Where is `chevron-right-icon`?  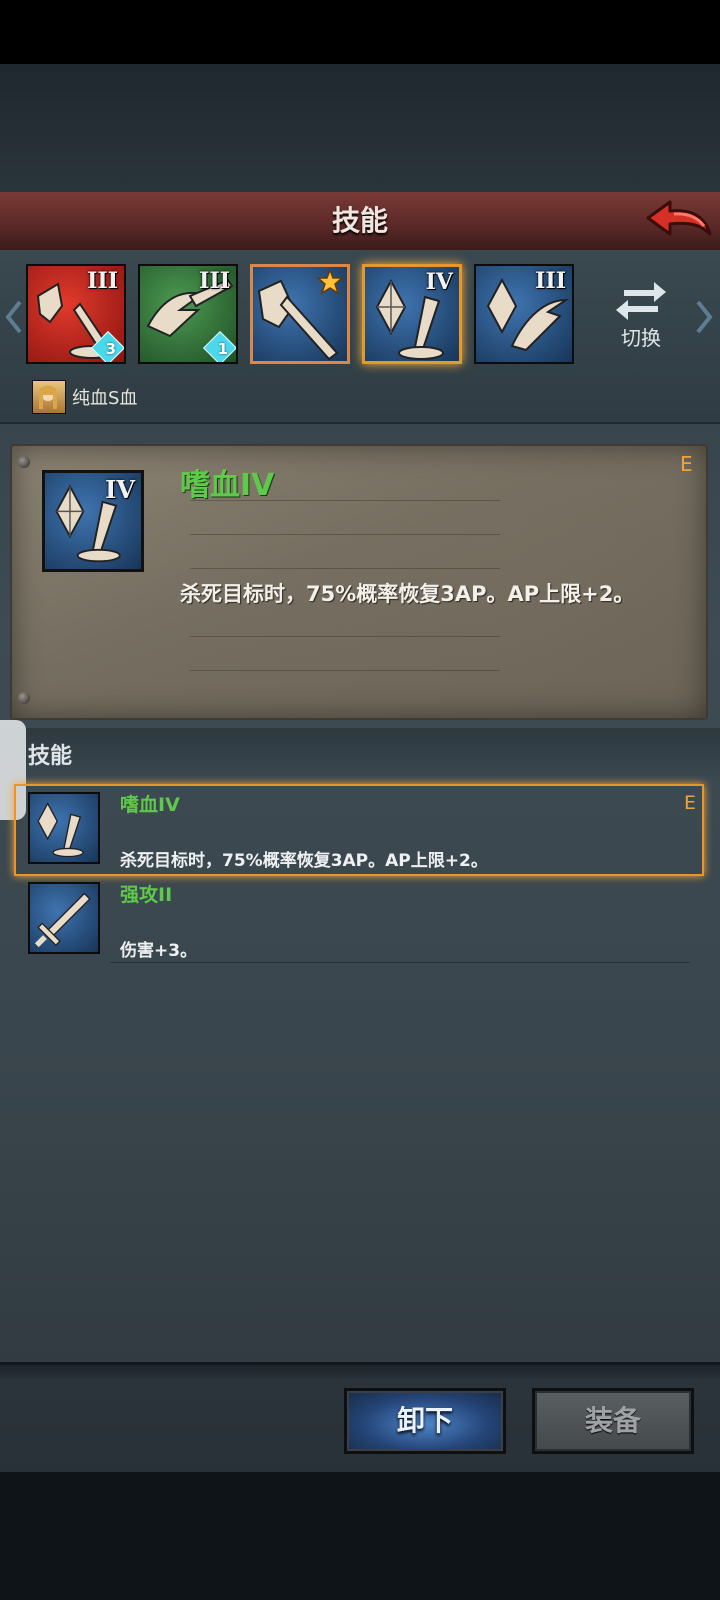 chevron-right-icon is located at coordinates (704, 317).